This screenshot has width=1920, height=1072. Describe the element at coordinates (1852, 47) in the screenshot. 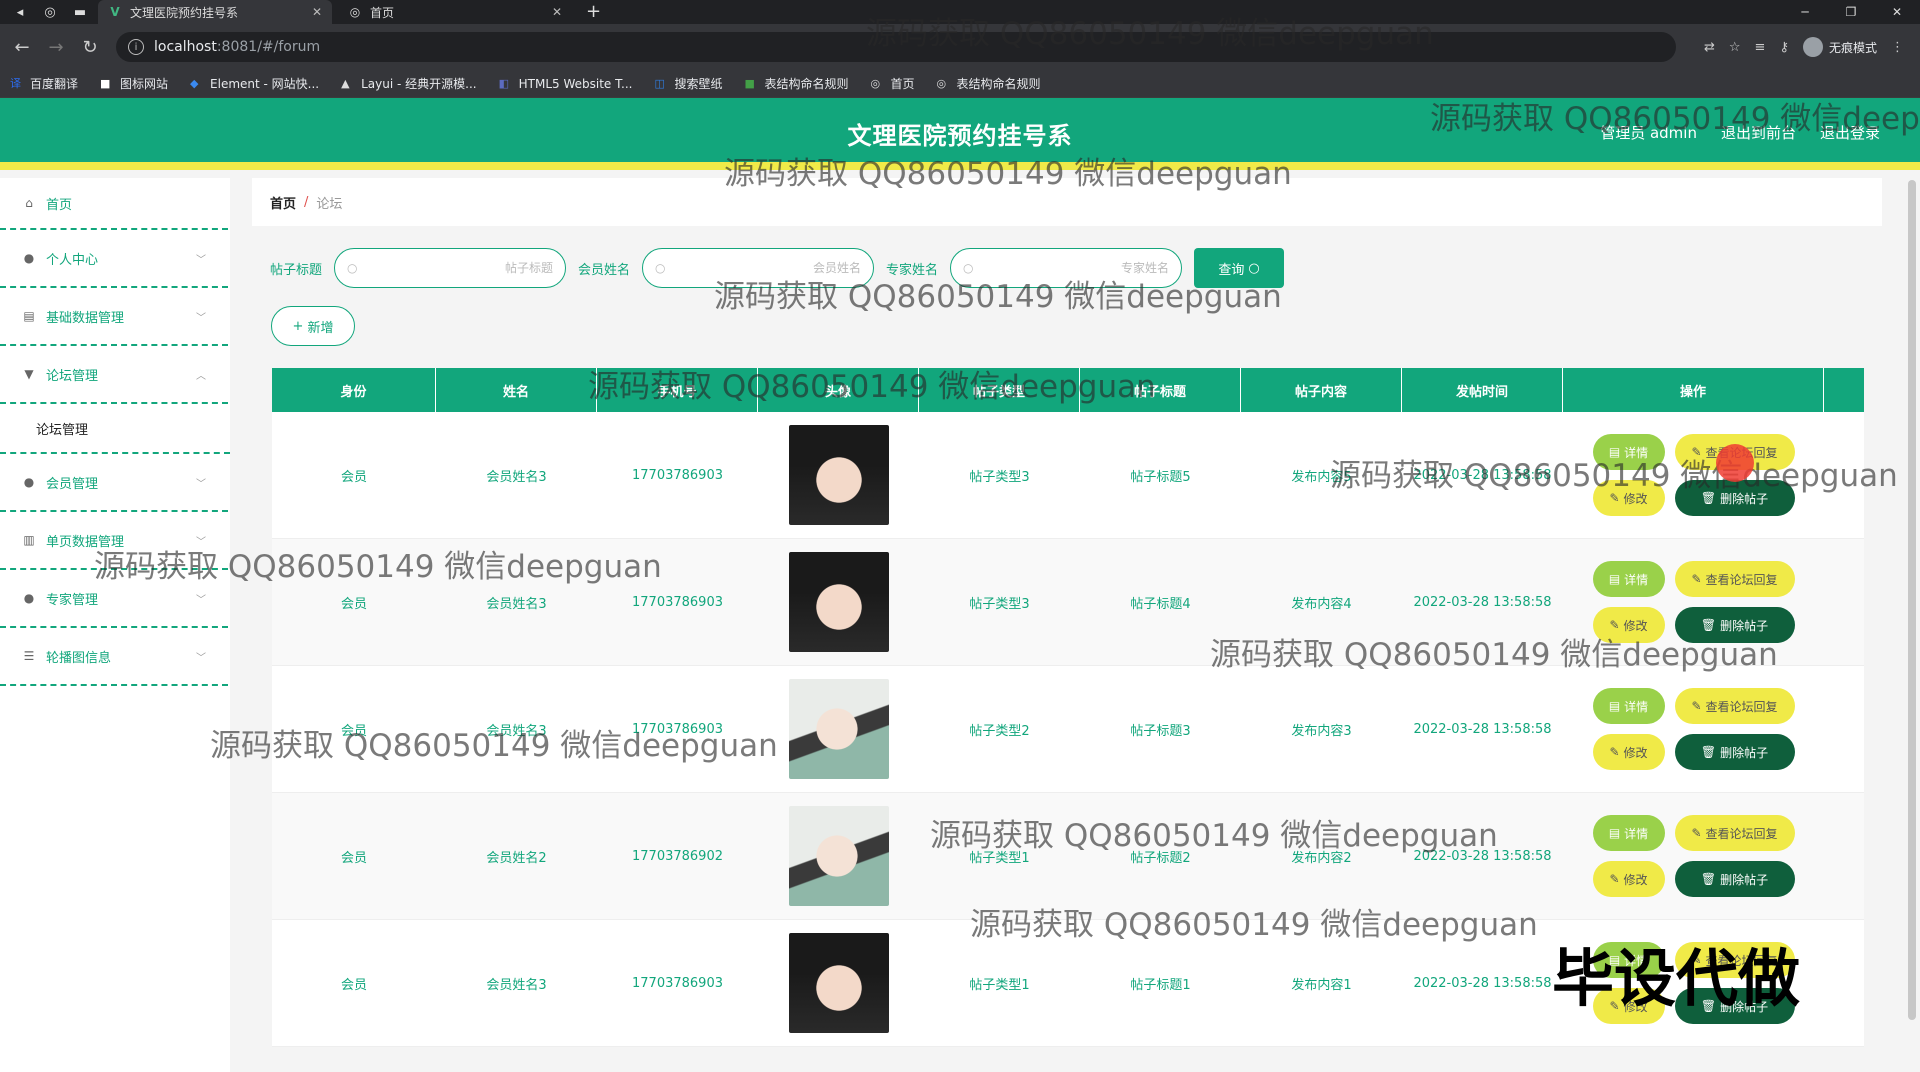

I see `profile-label: 无痕模式` at that location.